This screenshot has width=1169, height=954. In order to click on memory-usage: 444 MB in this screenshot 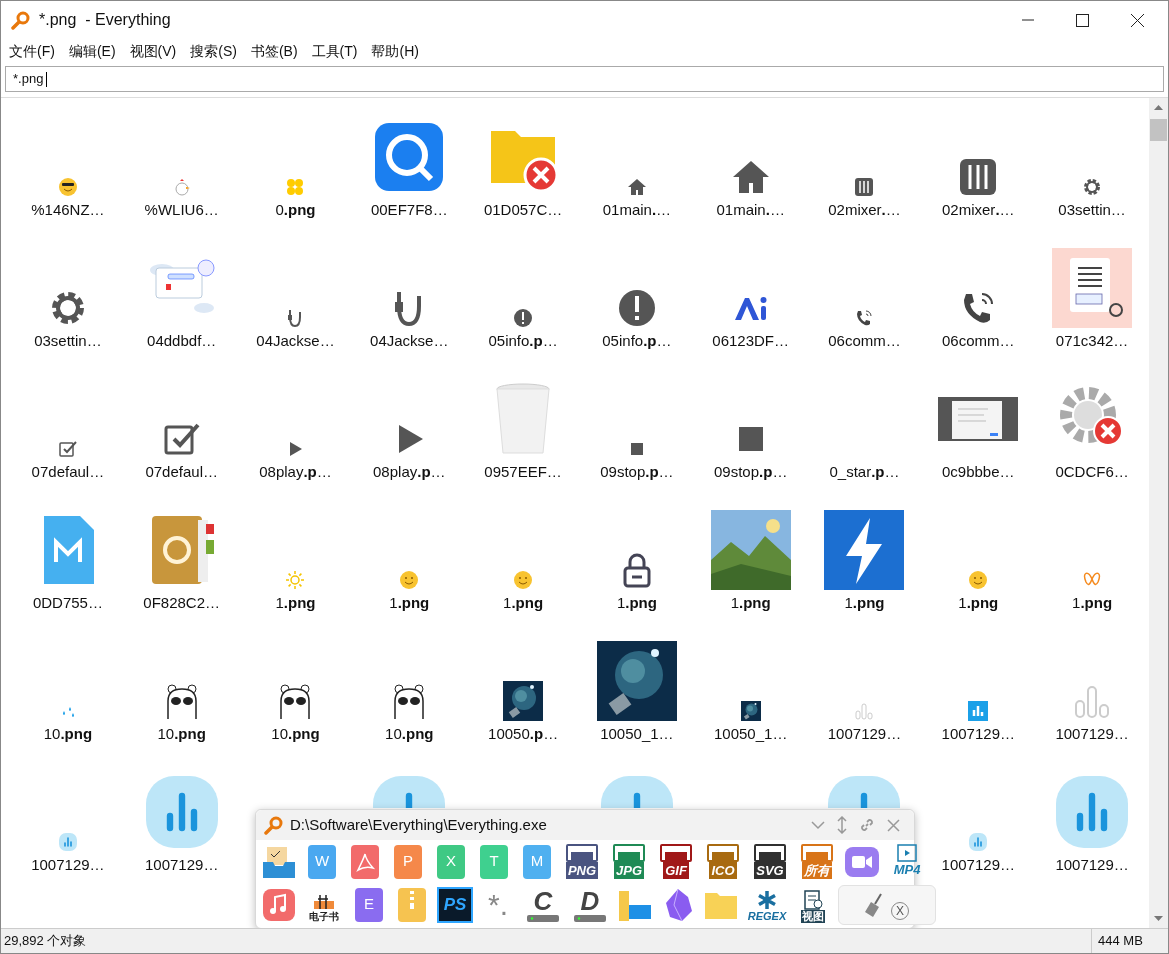, I will do `click(1120, 941)`.